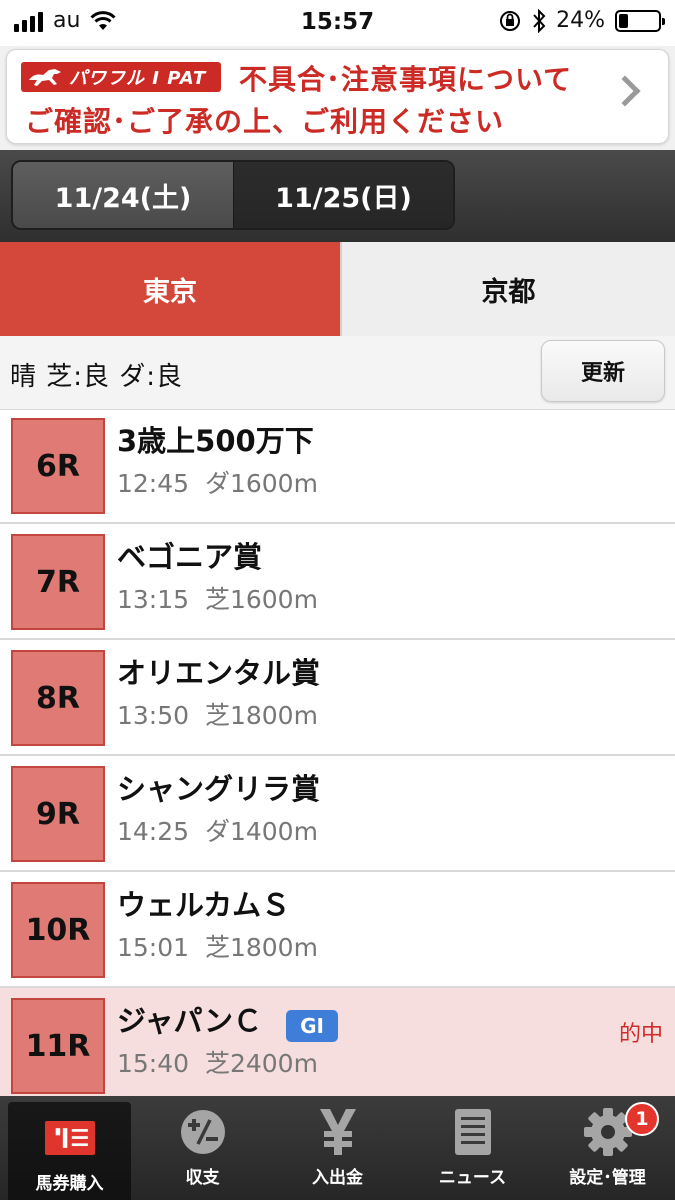  Describe the element at coordinates (58, 466) in the screenshot. I see `race-number: 6R` at that location.